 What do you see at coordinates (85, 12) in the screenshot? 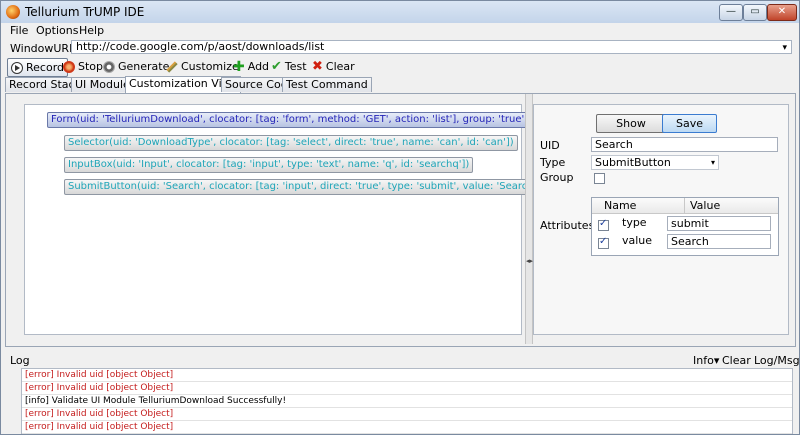
I see `window-title: Tellurium TrUMP IDE` at bounding box center [85, 12].